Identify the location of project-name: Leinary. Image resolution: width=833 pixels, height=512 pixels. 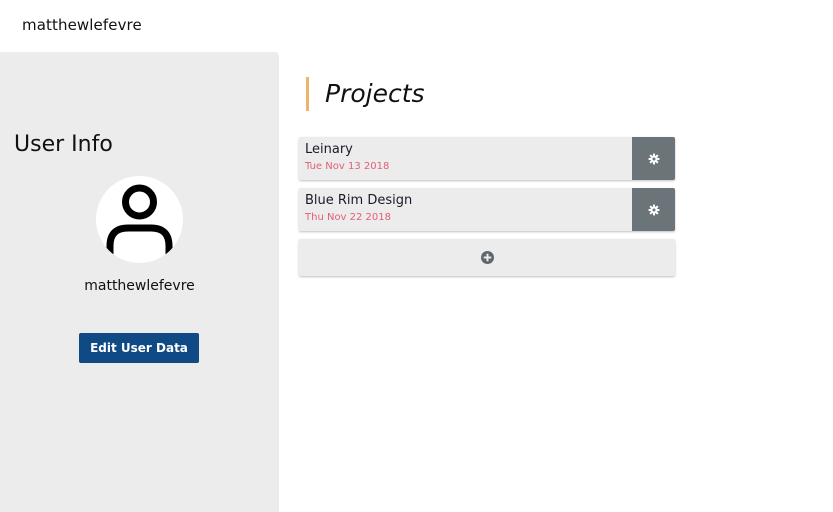
(329, 149).